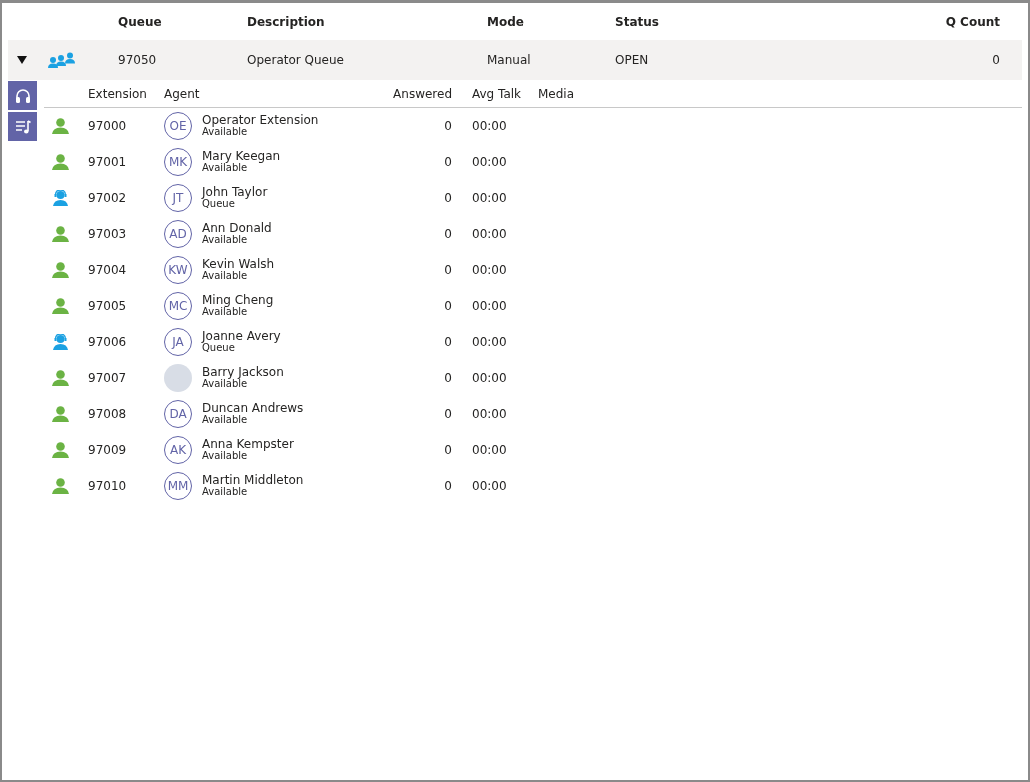 Image resolution: width=1030 pixels, height=782 pixels. Describe the element at coordinates (261, 120) in the screenshot. I see `agent-name: Operator Extension` at that location.